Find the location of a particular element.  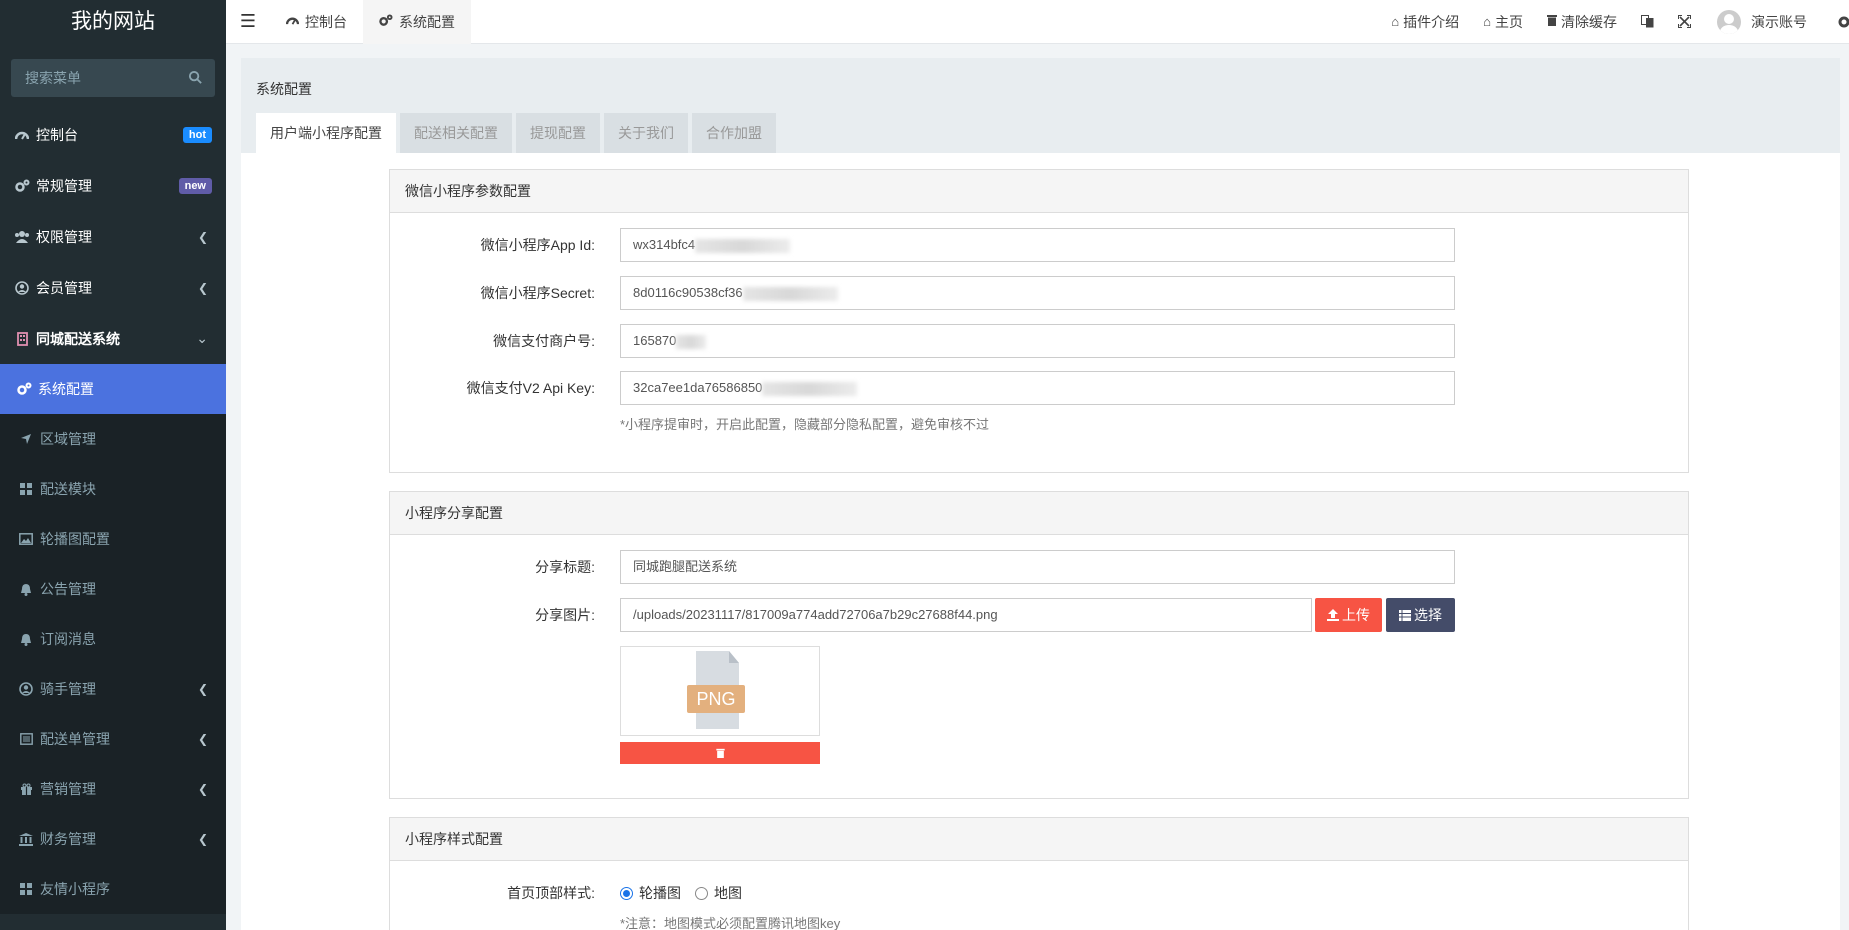

image-preview: PNG is located at coordinates (720, 691).